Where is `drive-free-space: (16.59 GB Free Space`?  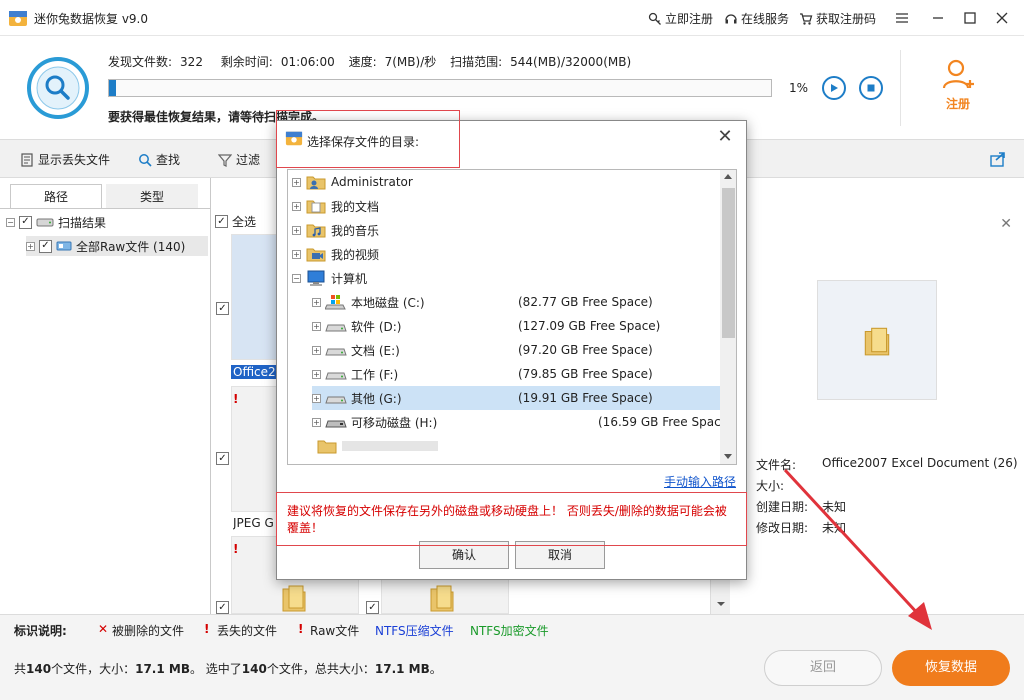
drive-free-space: (16.59 GB Free Space is located at coordinates (663, 422).